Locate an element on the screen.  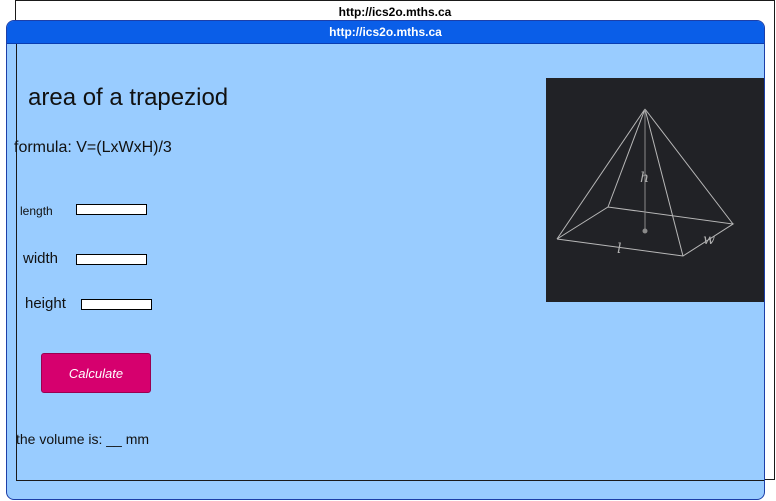
page-title: area of a trapeziod is located at coordinates (128, 97).